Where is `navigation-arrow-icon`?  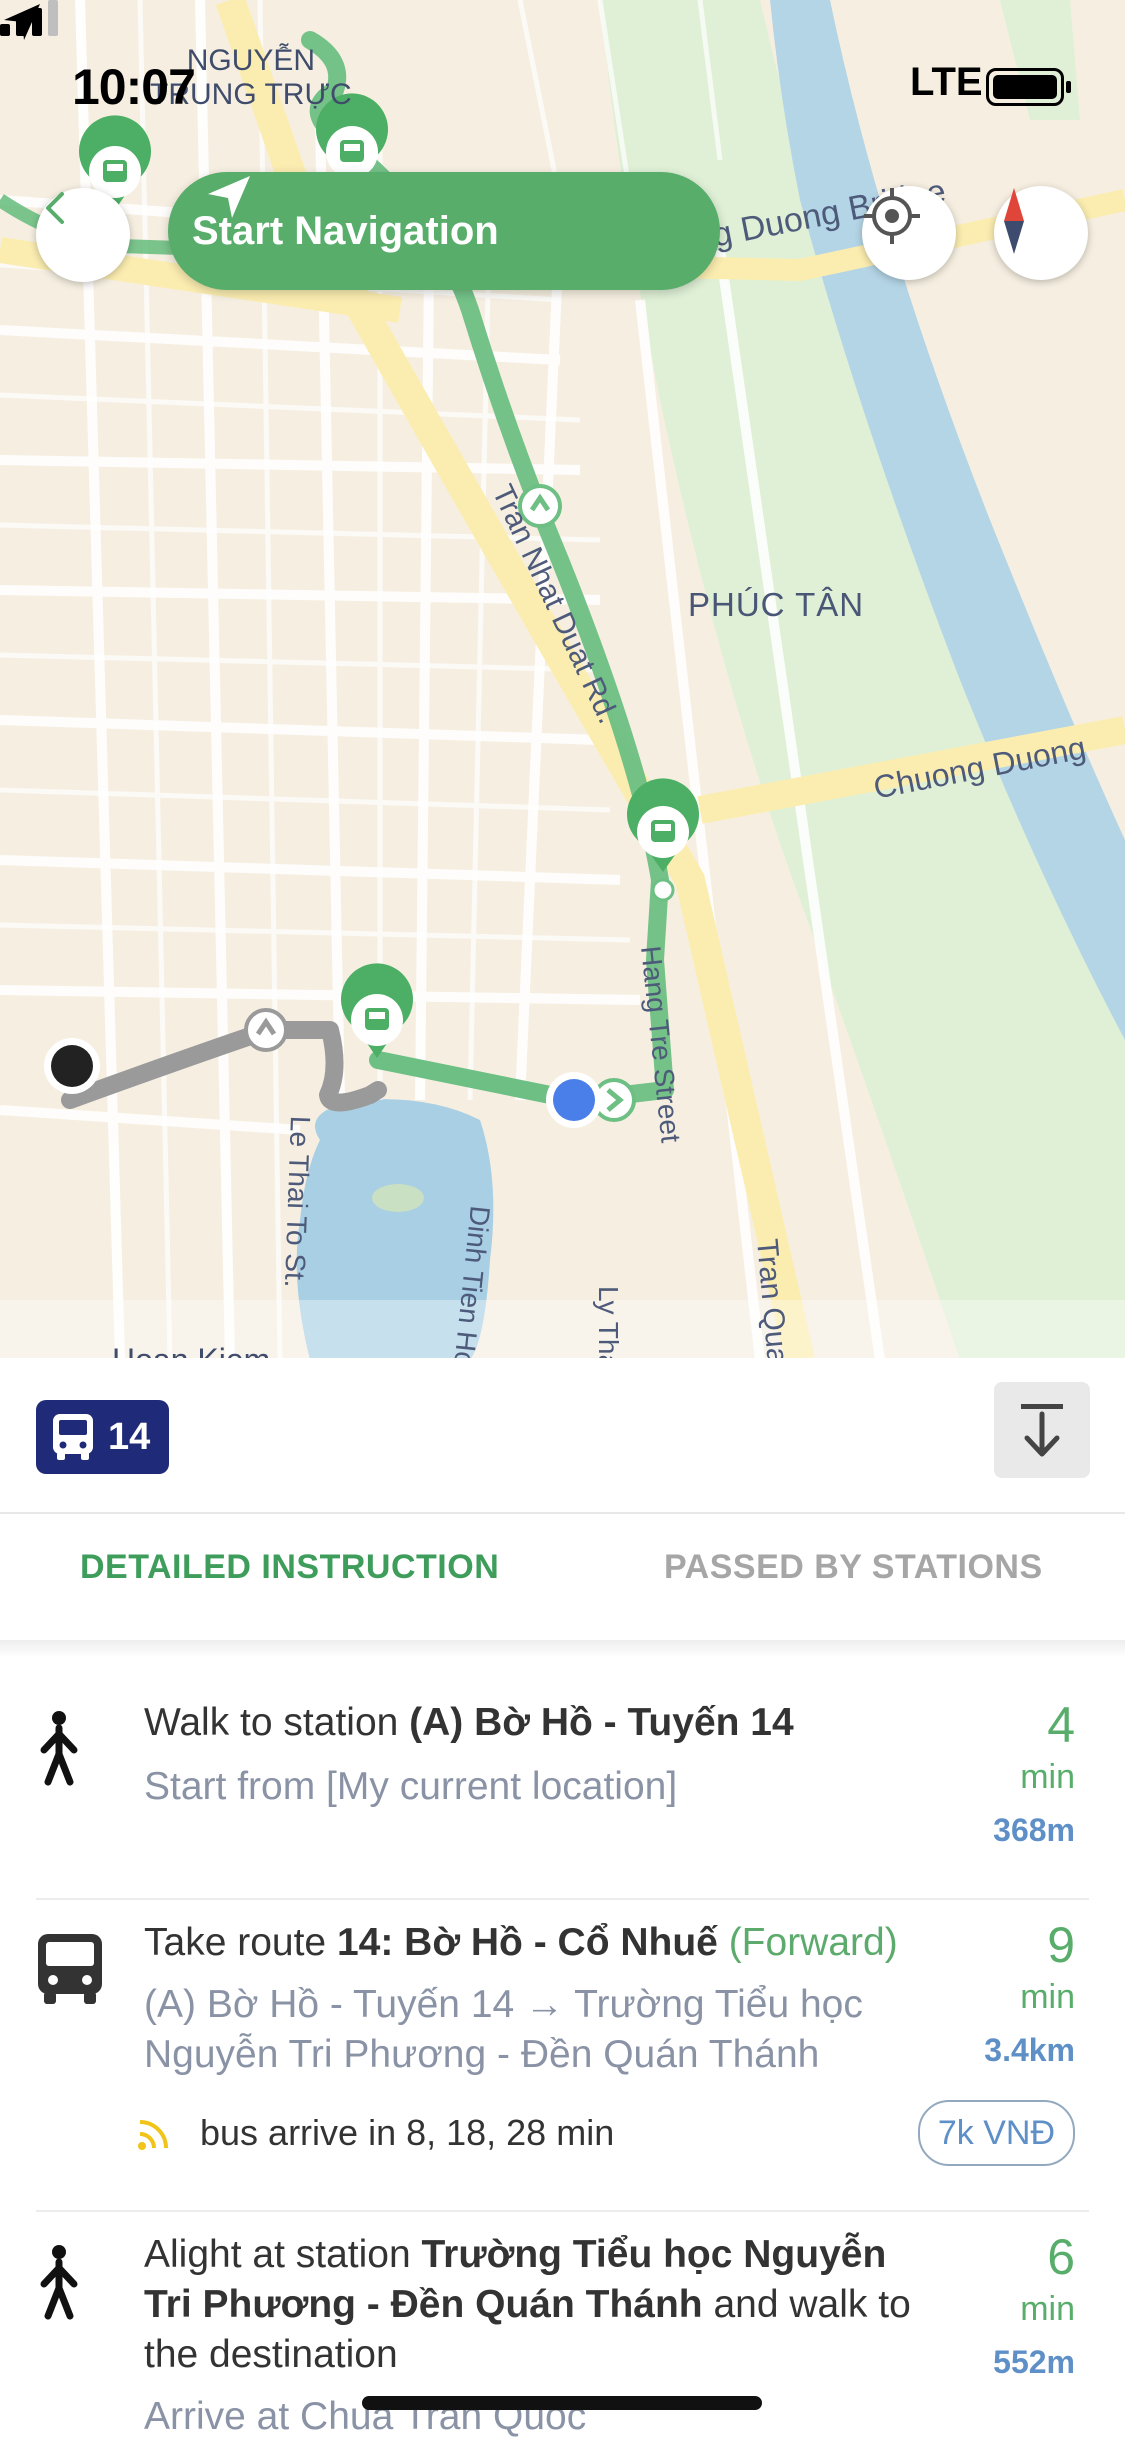 navigation-arrow-icon is located at coordinates (229, 197).